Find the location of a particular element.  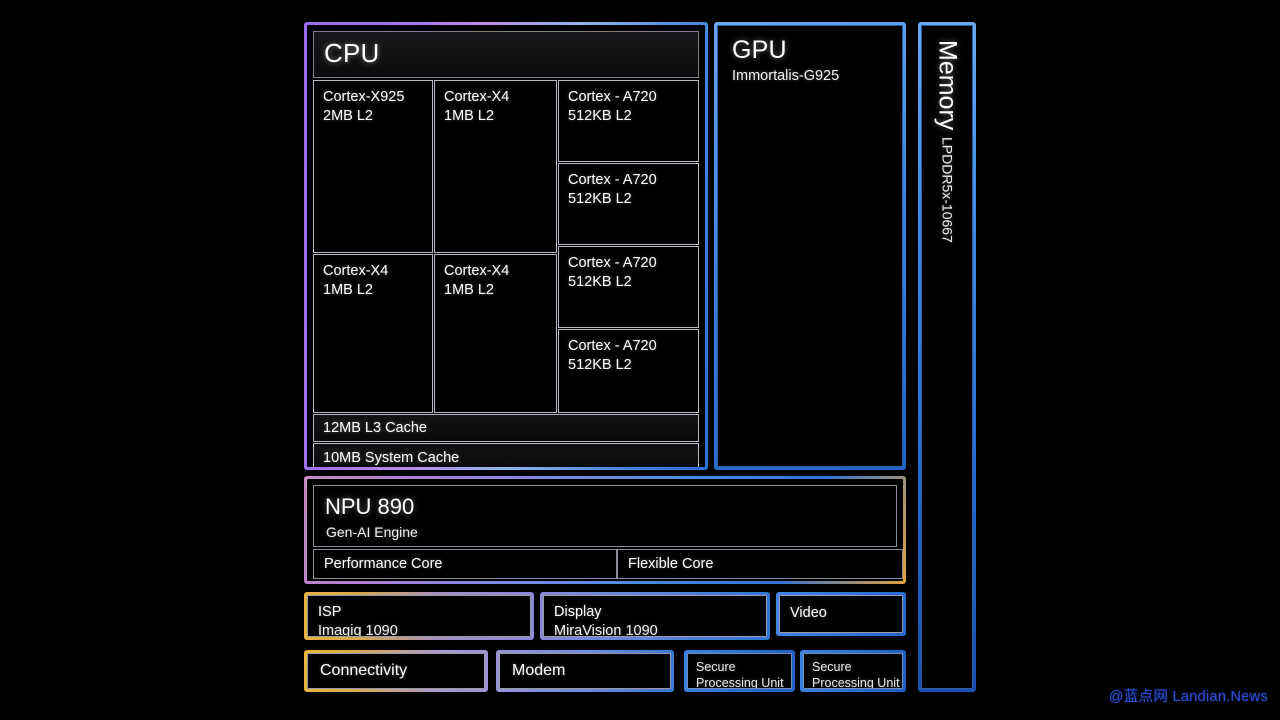

display-subtitle: MiraVision 1090 is located at coordinates (606, 630).